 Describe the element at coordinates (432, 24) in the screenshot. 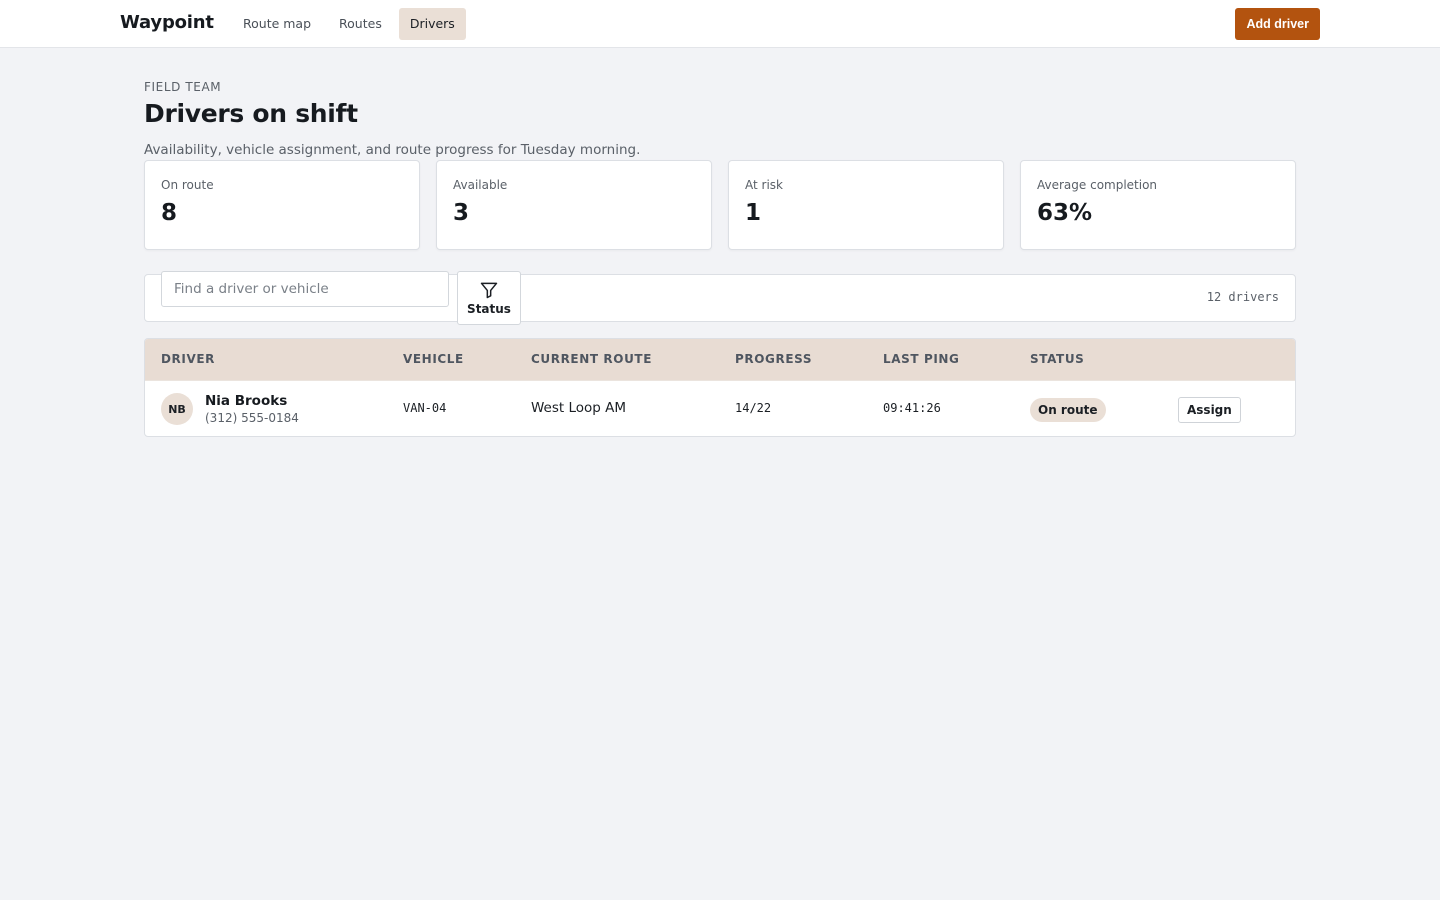

I see `nav-drivers: Drivers` at that location.